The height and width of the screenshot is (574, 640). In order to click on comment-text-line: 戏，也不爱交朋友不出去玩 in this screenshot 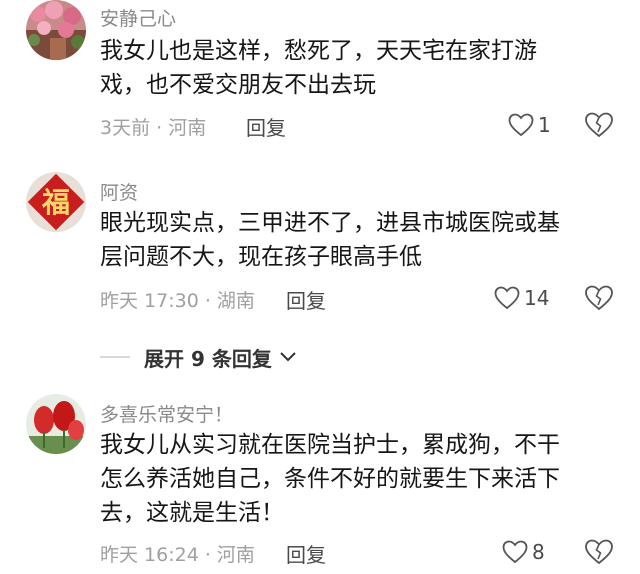, I will do `click(238, 85)`.